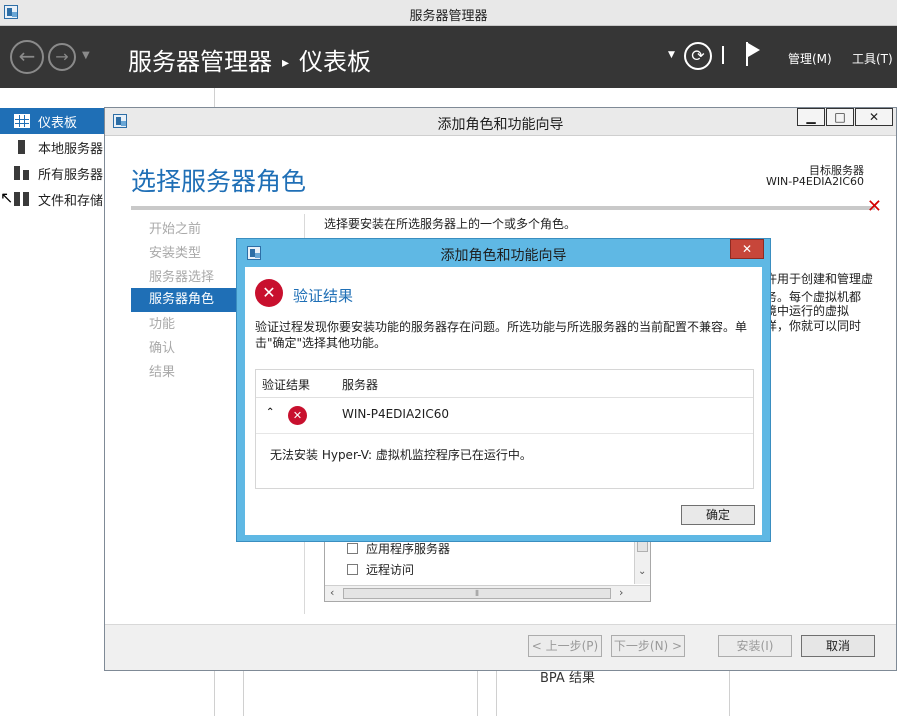 The width and height of the screenshot is (897, 716). What do you see at coordinates (503, 208) in the screenshot?
I see `wizard-progress-bar` at bounding box center [503, 208].